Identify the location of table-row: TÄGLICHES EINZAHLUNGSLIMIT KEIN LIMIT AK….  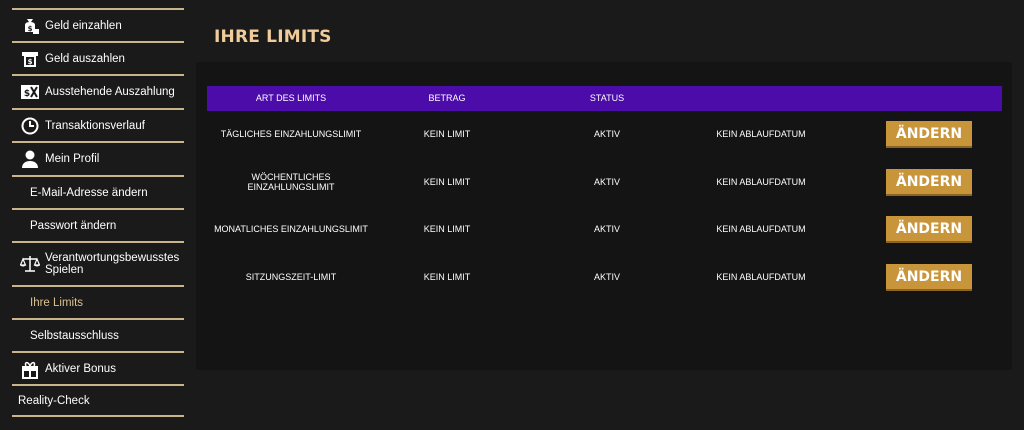
(604, 134).